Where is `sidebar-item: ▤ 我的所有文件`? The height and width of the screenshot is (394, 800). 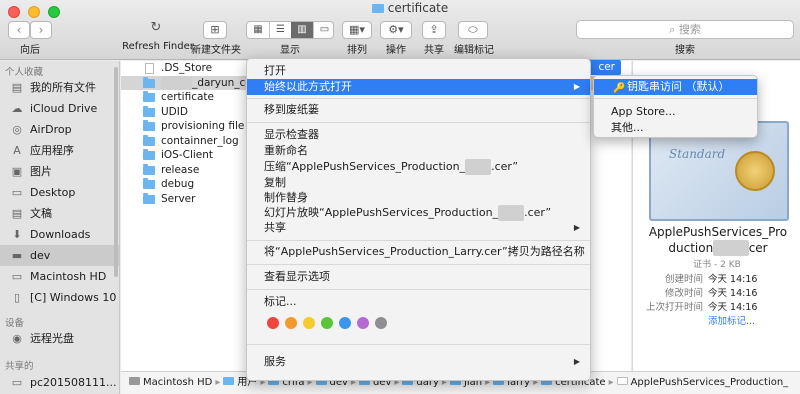
sidebar-item: ▤ 我的所有文件 is located at coordinates (59, 87).